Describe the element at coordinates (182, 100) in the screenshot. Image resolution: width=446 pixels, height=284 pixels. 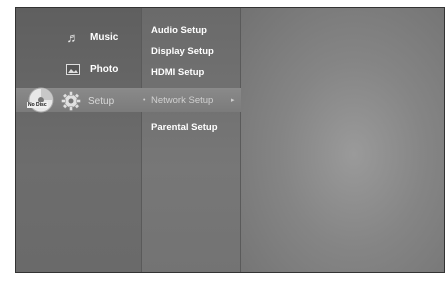
I see `submenu-item-network-setup: Network Setup` at that location.